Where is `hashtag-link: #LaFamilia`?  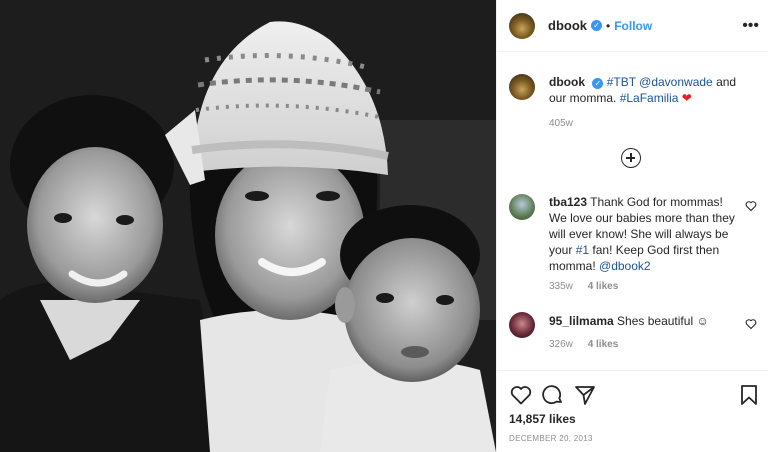
hashtag-link: #LaFamilia is located at coordinates (649, 98).